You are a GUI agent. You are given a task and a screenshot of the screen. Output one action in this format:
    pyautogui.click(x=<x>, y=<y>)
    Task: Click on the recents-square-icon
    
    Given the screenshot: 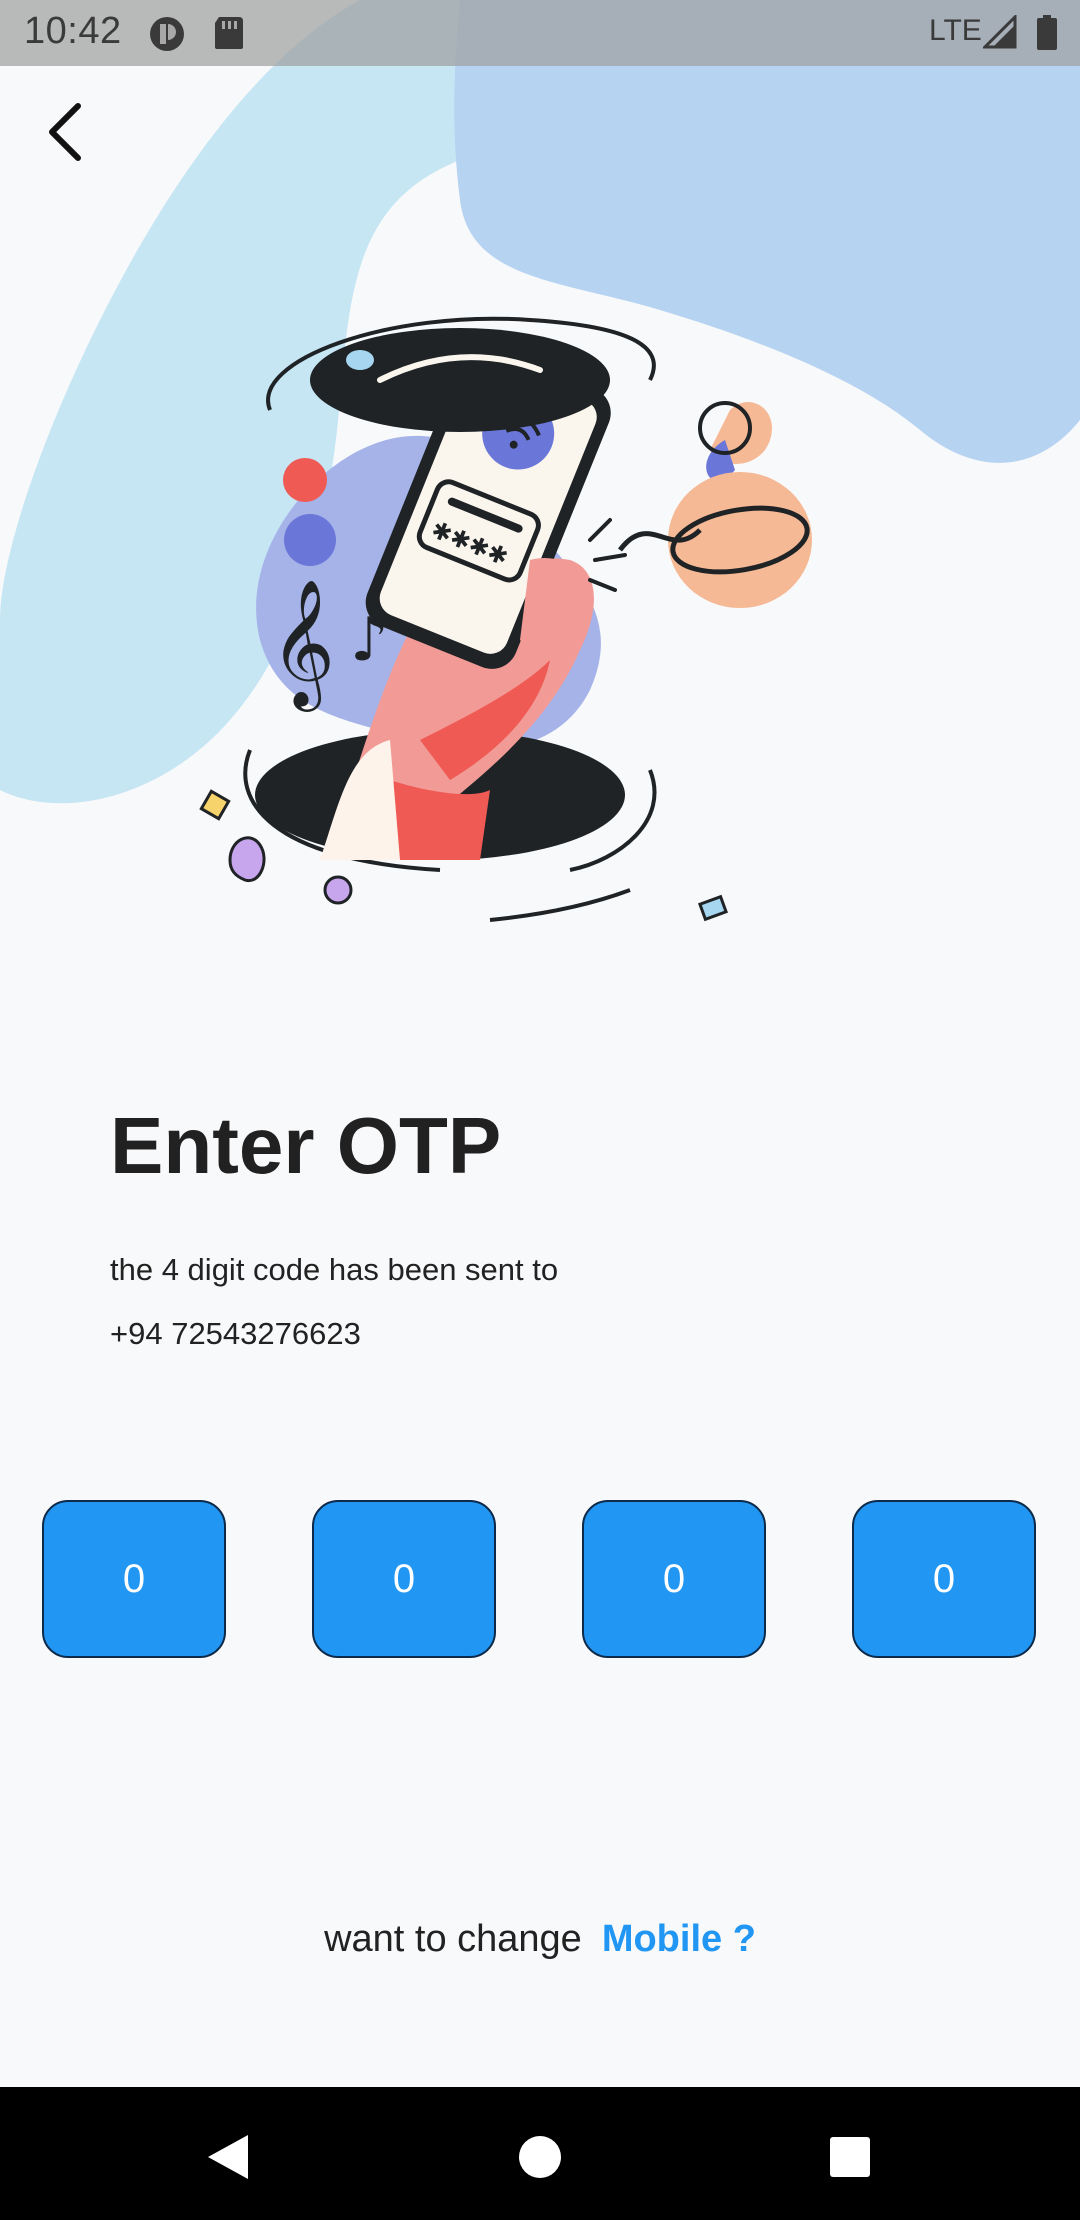 What is the action you would take?
    pyautogui.click(x=850, y=2157)
    